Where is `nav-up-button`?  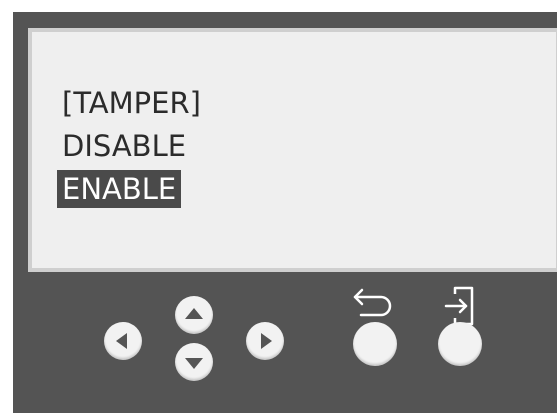
nav-up-button is located at coordinates (194, 315).